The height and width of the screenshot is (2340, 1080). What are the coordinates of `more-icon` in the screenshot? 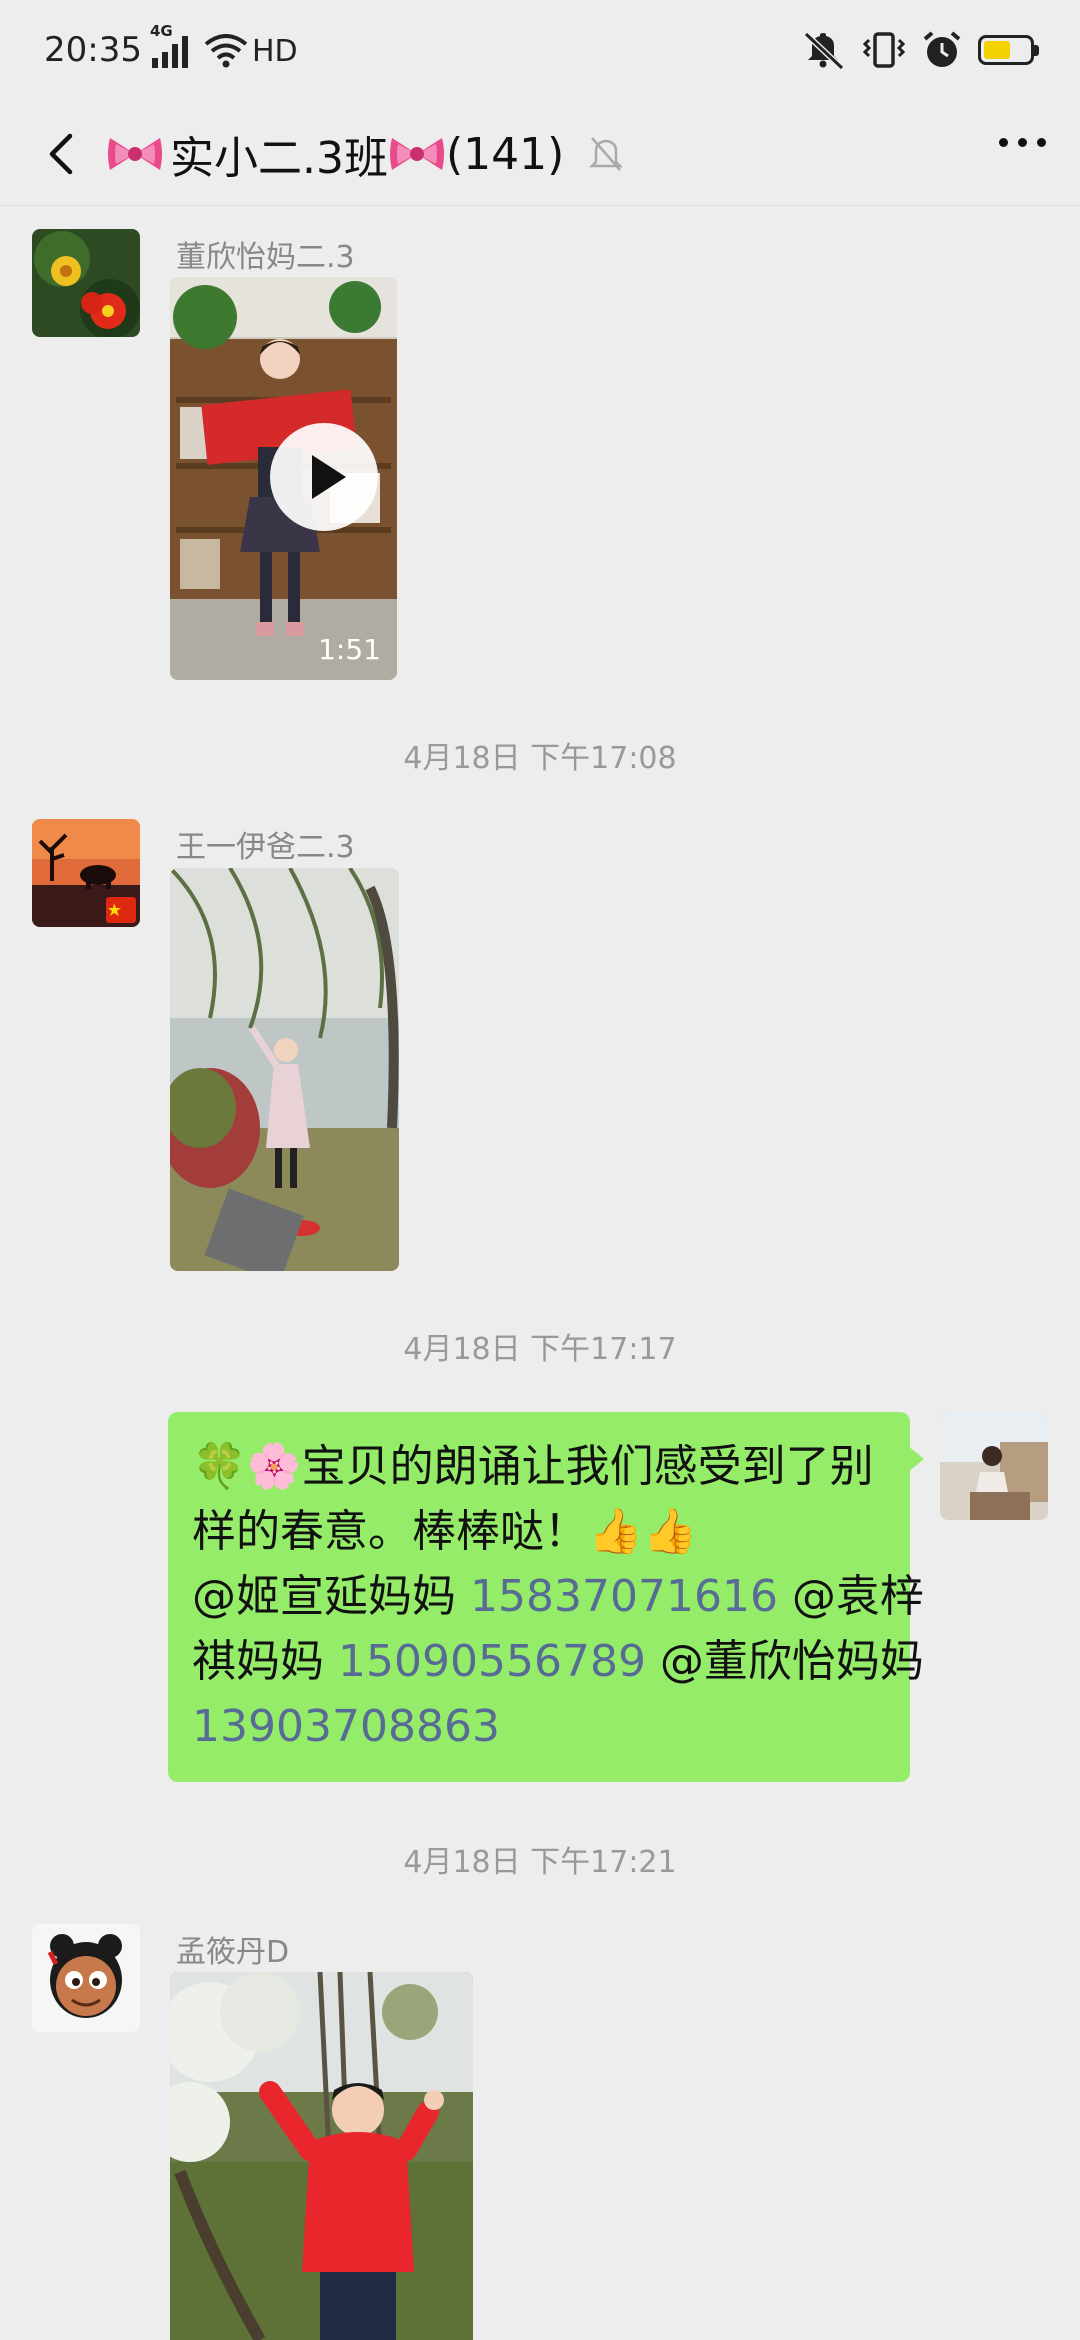 It's located at (1022, 142).